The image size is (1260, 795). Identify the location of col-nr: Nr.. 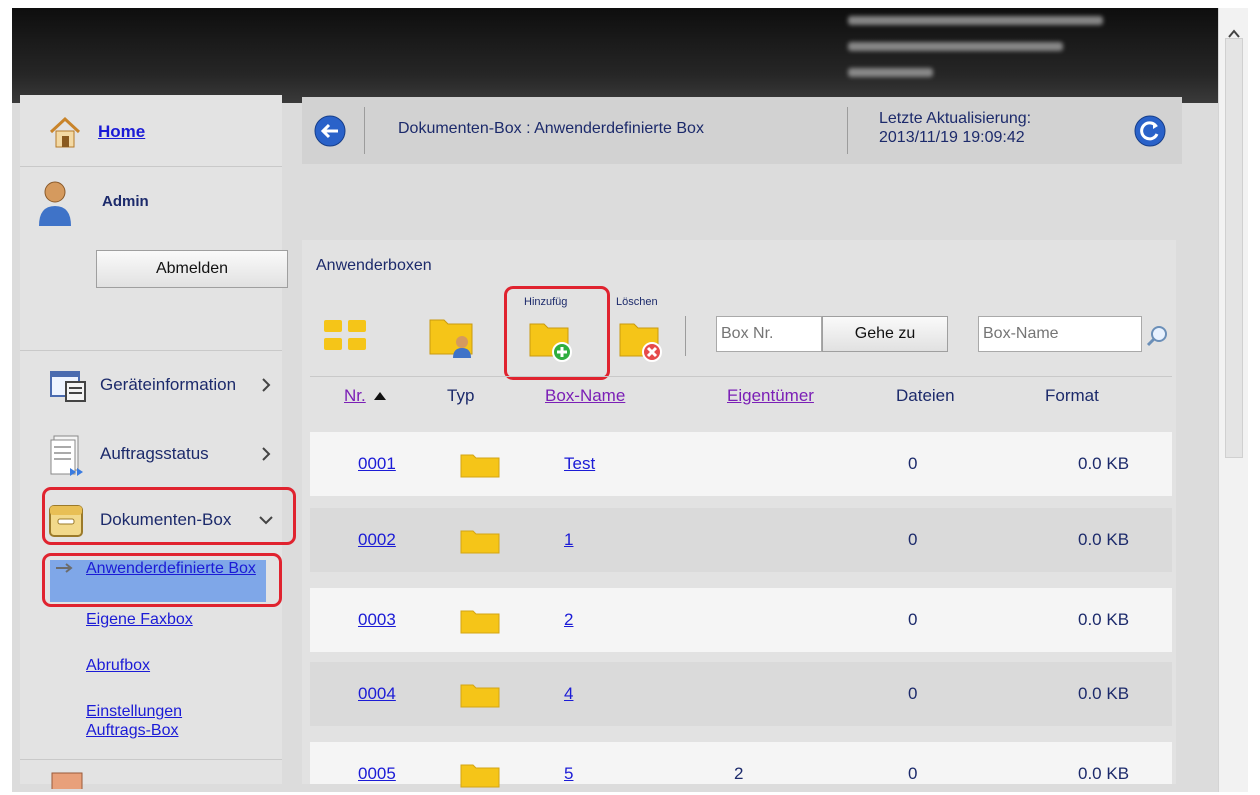
(355, 396).